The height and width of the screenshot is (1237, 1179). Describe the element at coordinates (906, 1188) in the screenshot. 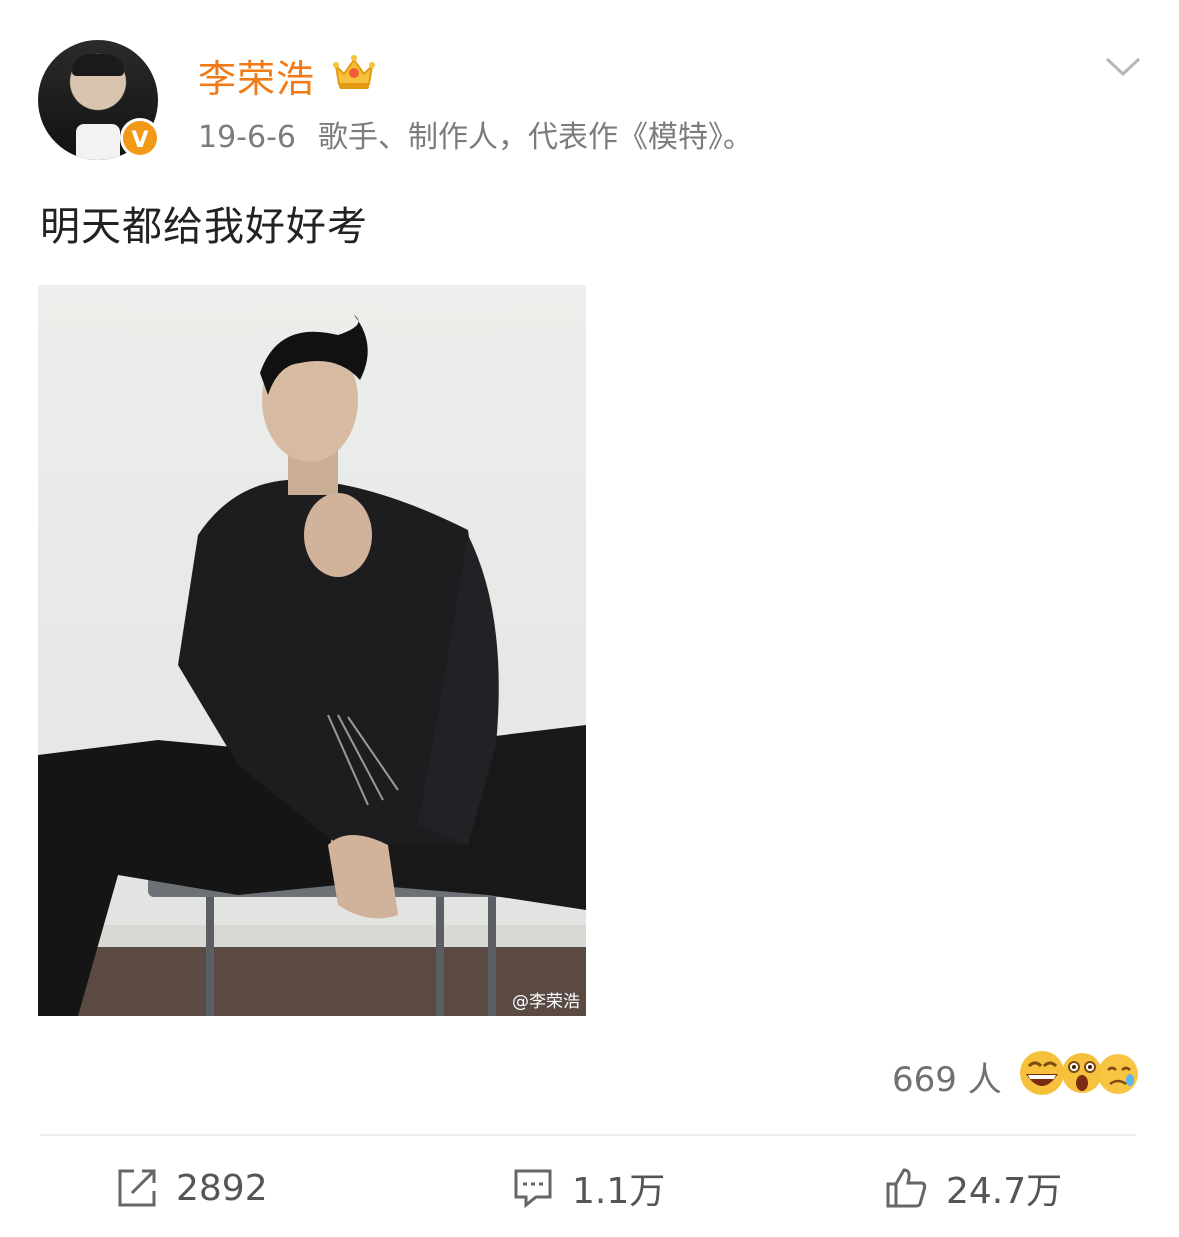

I see `thumbs-up-icon` at that location.